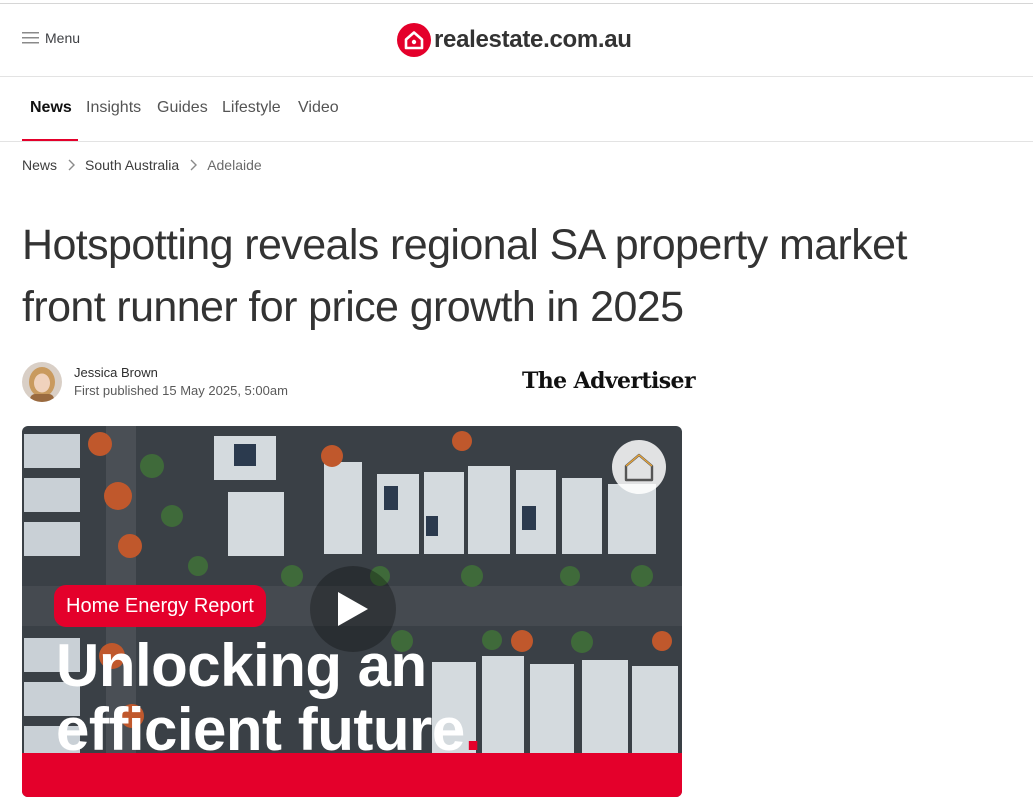 The image size is (1033, 799). Describe the element at coordinates (234, 165) in the screenshot. I see `breadcrumb-adelaide: Adelaide` at that location.